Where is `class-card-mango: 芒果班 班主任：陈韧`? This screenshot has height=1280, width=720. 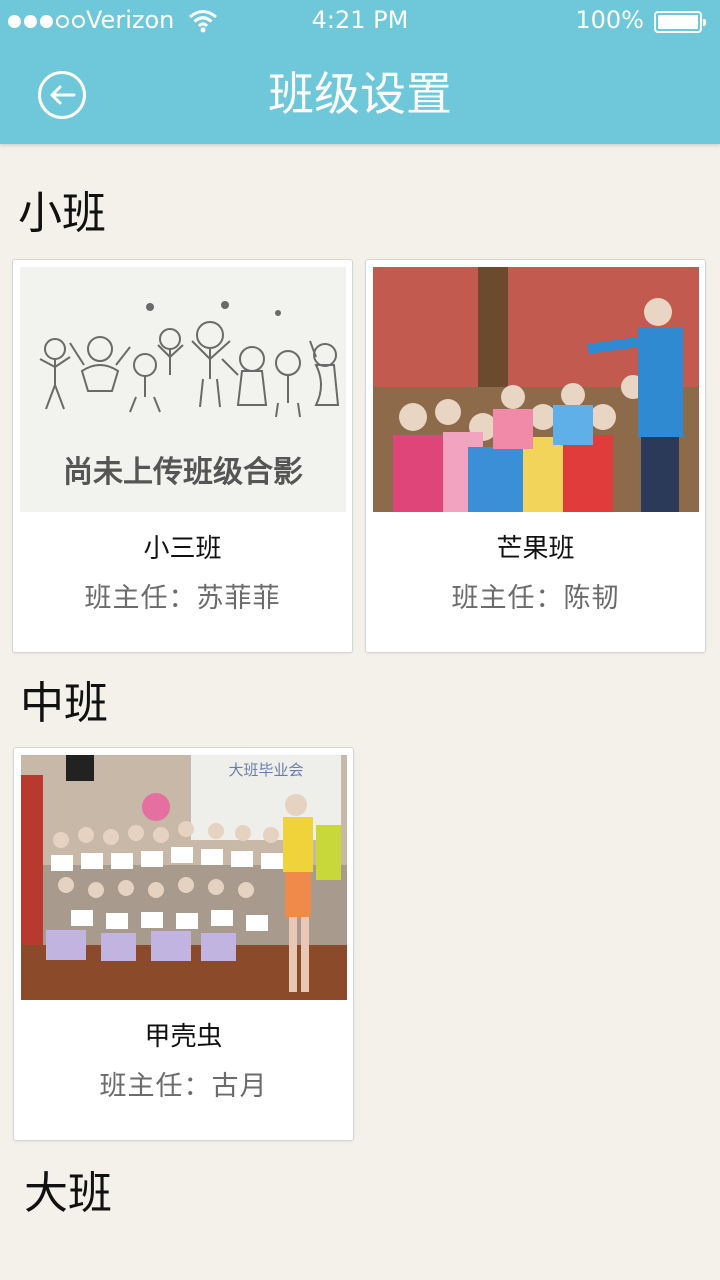
class-card-mango: 芒果班 班主任：陈韧 is located at coordinates (535, 456).